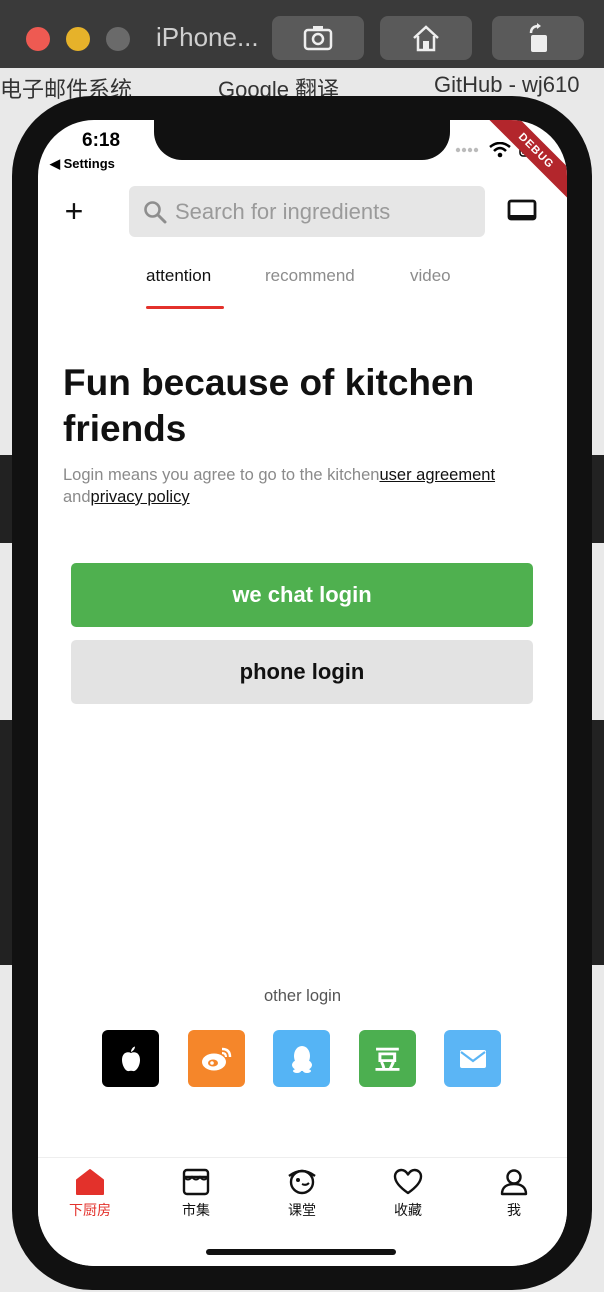 Image resolution: width=604 pixels, height=1292 pixels. I want to click on qq-login-button, so click(301, 1058).